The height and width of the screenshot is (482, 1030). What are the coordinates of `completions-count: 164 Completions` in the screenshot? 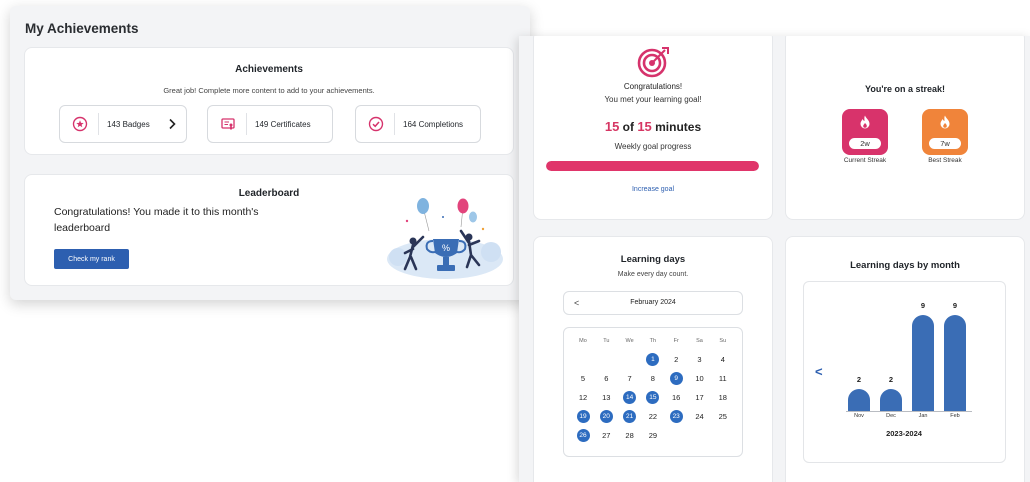 It's located at (433, 124).